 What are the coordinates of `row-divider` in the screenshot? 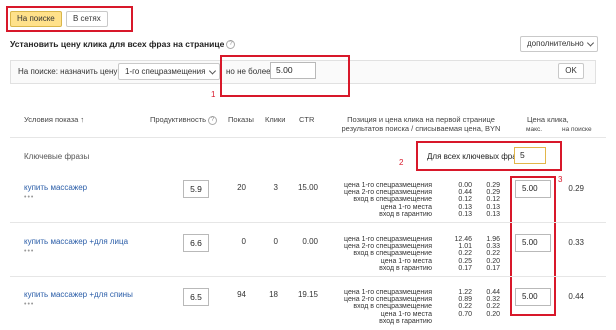 It's located at (308, 276).